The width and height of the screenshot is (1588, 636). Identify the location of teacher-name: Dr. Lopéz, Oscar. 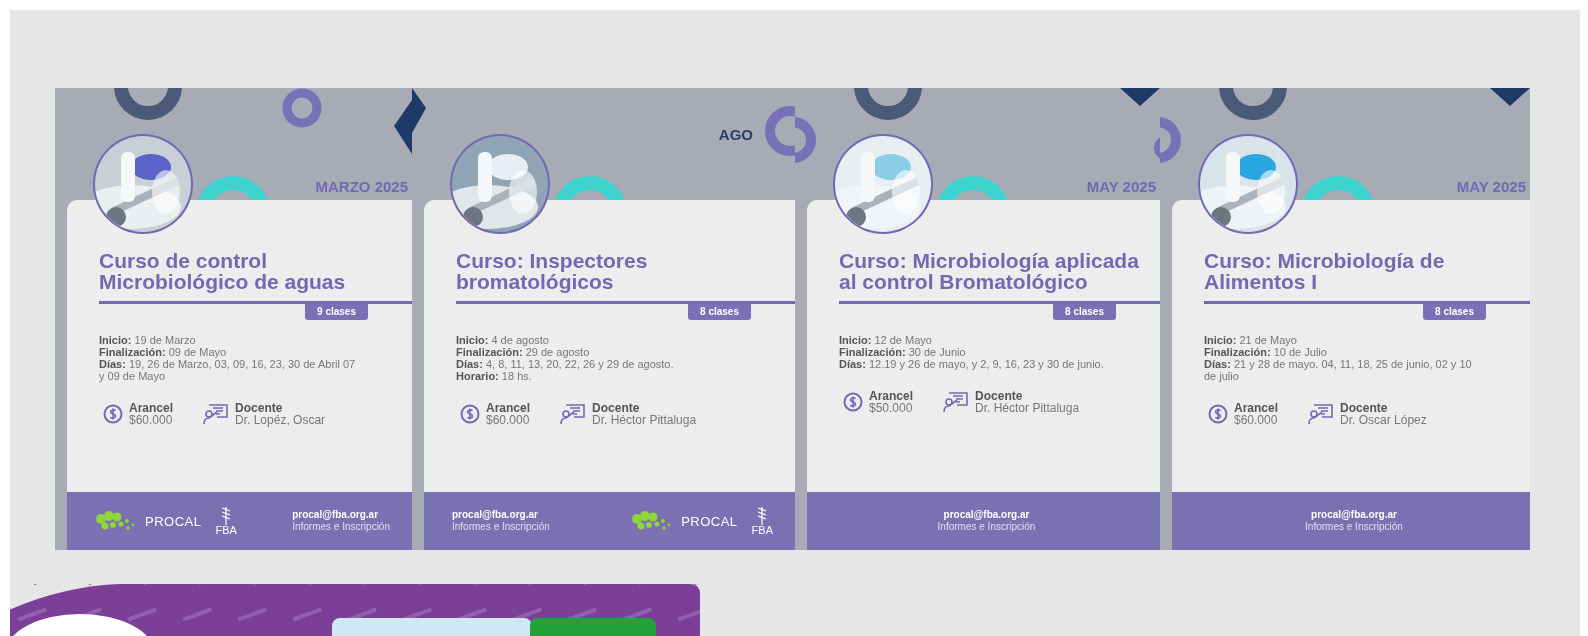
(280, 420).